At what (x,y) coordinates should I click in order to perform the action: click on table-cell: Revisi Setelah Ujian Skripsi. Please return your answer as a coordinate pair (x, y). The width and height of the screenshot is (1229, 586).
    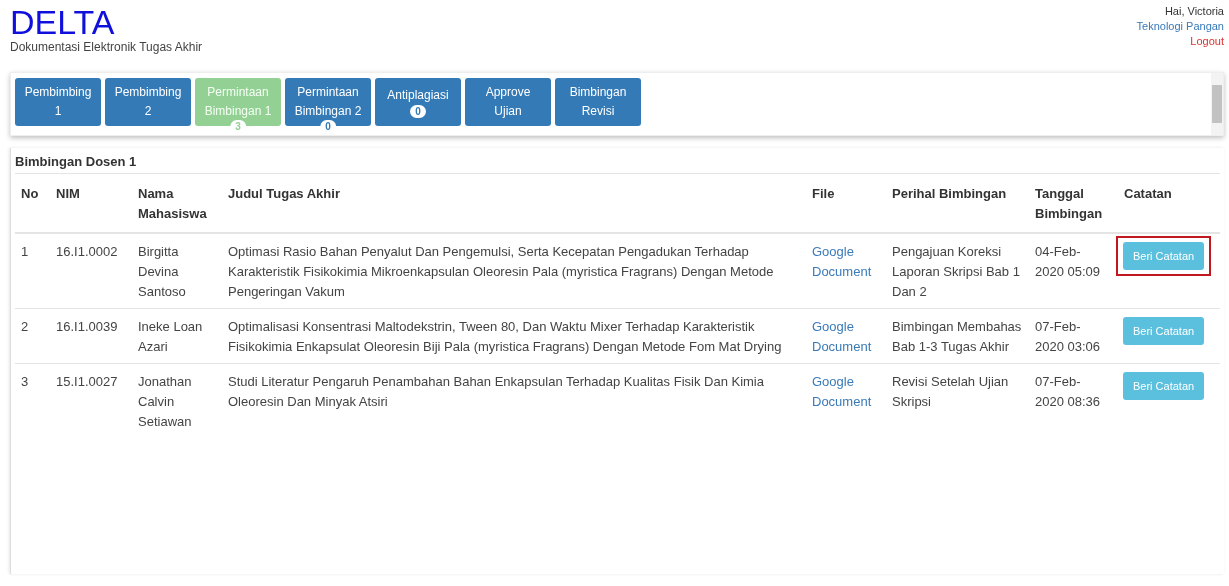
    Looking at the image, I should click on (950, 391).